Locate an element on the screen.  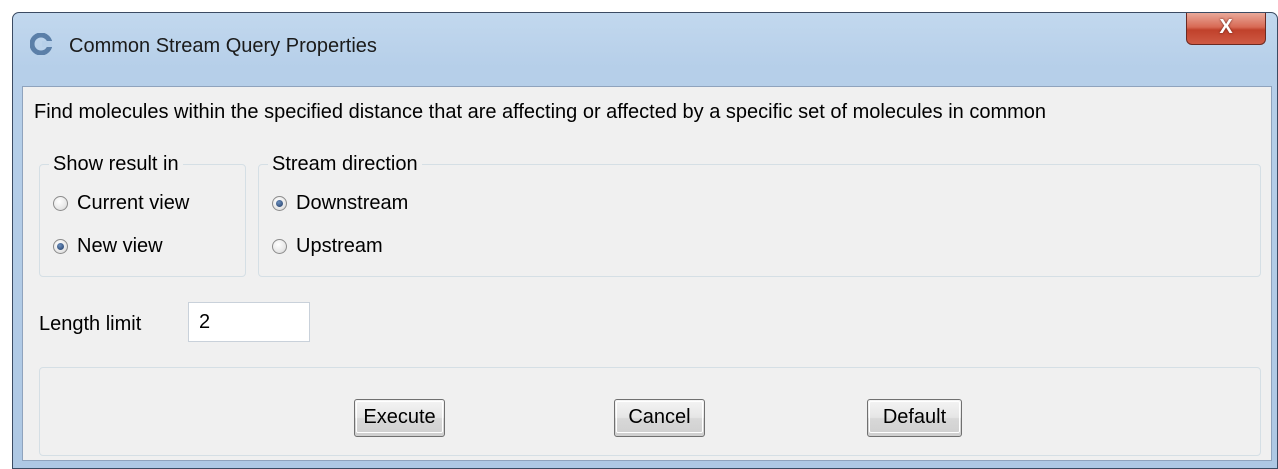
app-c-icon is located at coordinates (41, 44).